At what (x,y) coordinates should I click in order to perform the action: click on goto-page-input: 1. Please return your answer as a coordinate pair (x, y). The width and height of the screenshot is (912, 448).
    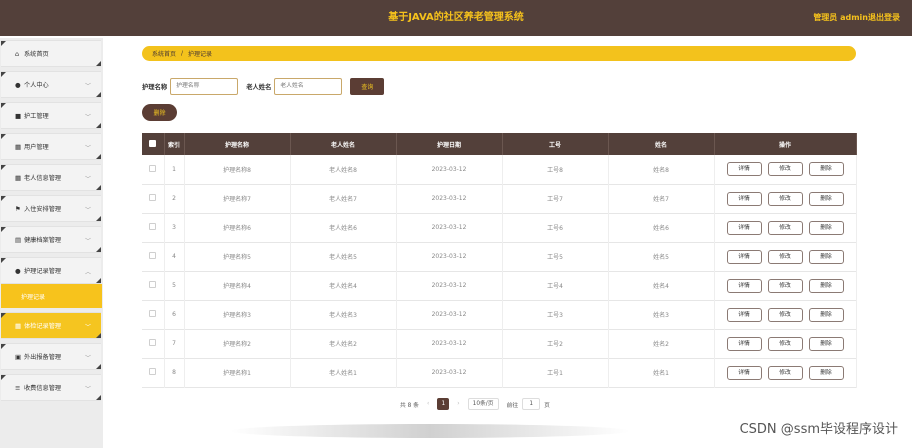
    Looking at the image, I should click on (531, 404).